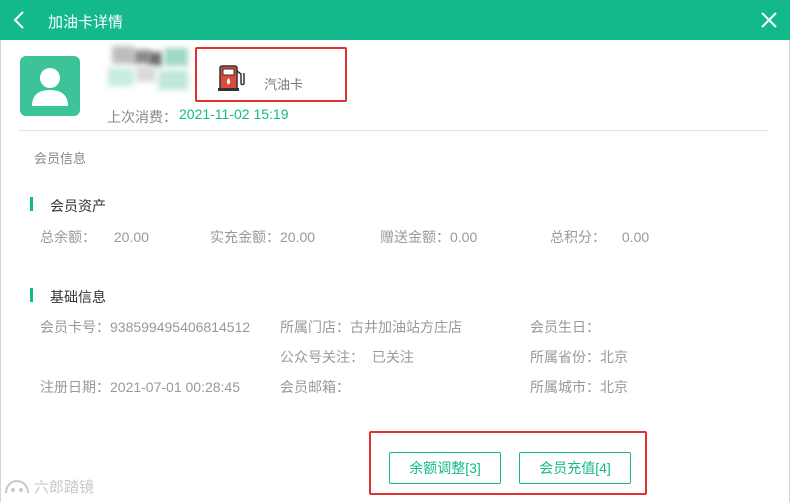 The height and width of the screenshot is (502, 790). I want to click on card-number-field: 会员卡号：938599495406814512, so click(145, 327).